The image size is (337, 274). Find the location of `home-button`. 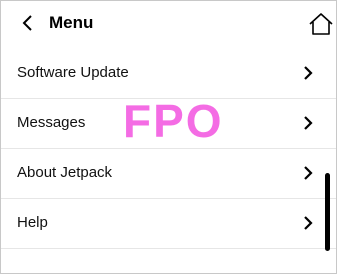

home-button is located at coordinates (321, 24).